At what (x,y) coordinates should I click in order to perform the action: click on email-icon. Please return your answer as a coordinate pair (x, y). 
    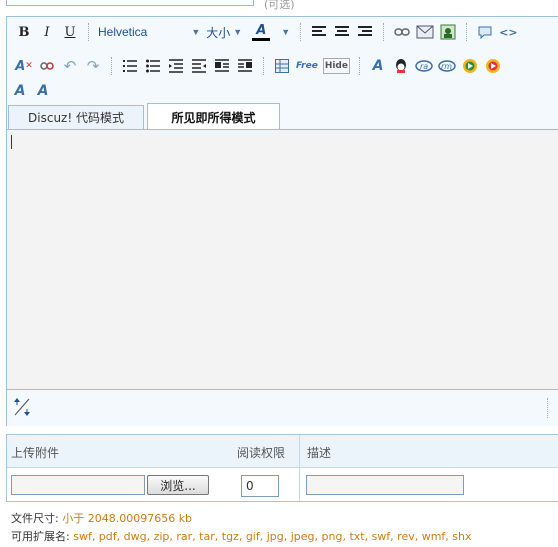
    Looking at the image, I should click on (425, 32).